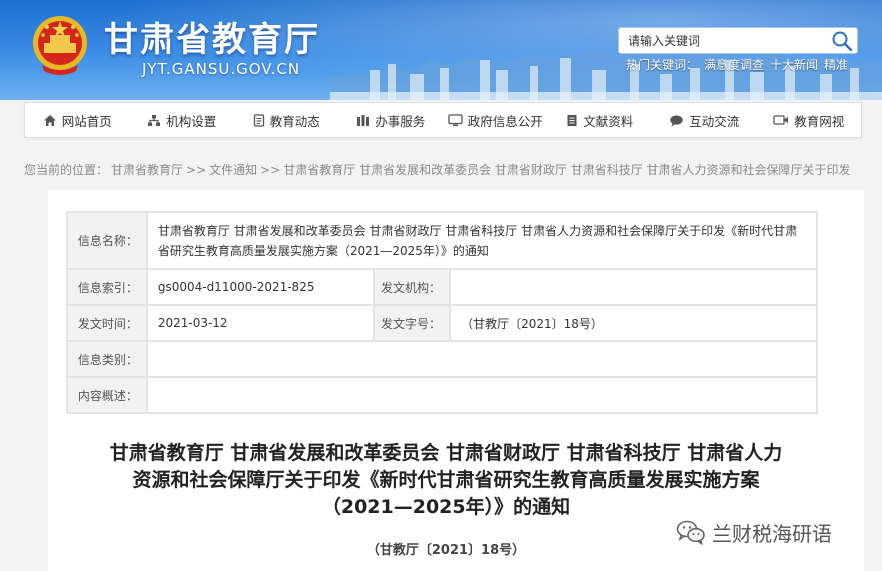 The height and width of the screenshot is (571, 882). I want to click on chat-icon, so click(676, 120).